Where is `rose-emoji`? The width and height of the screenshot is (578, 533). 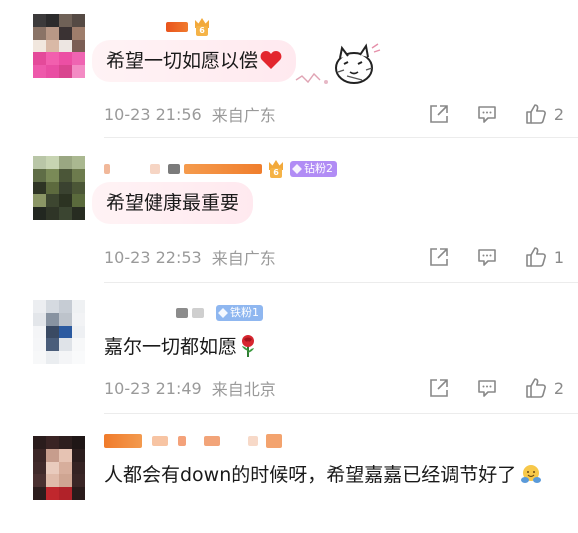 rose-emoji is located at coordinates (248, 346).